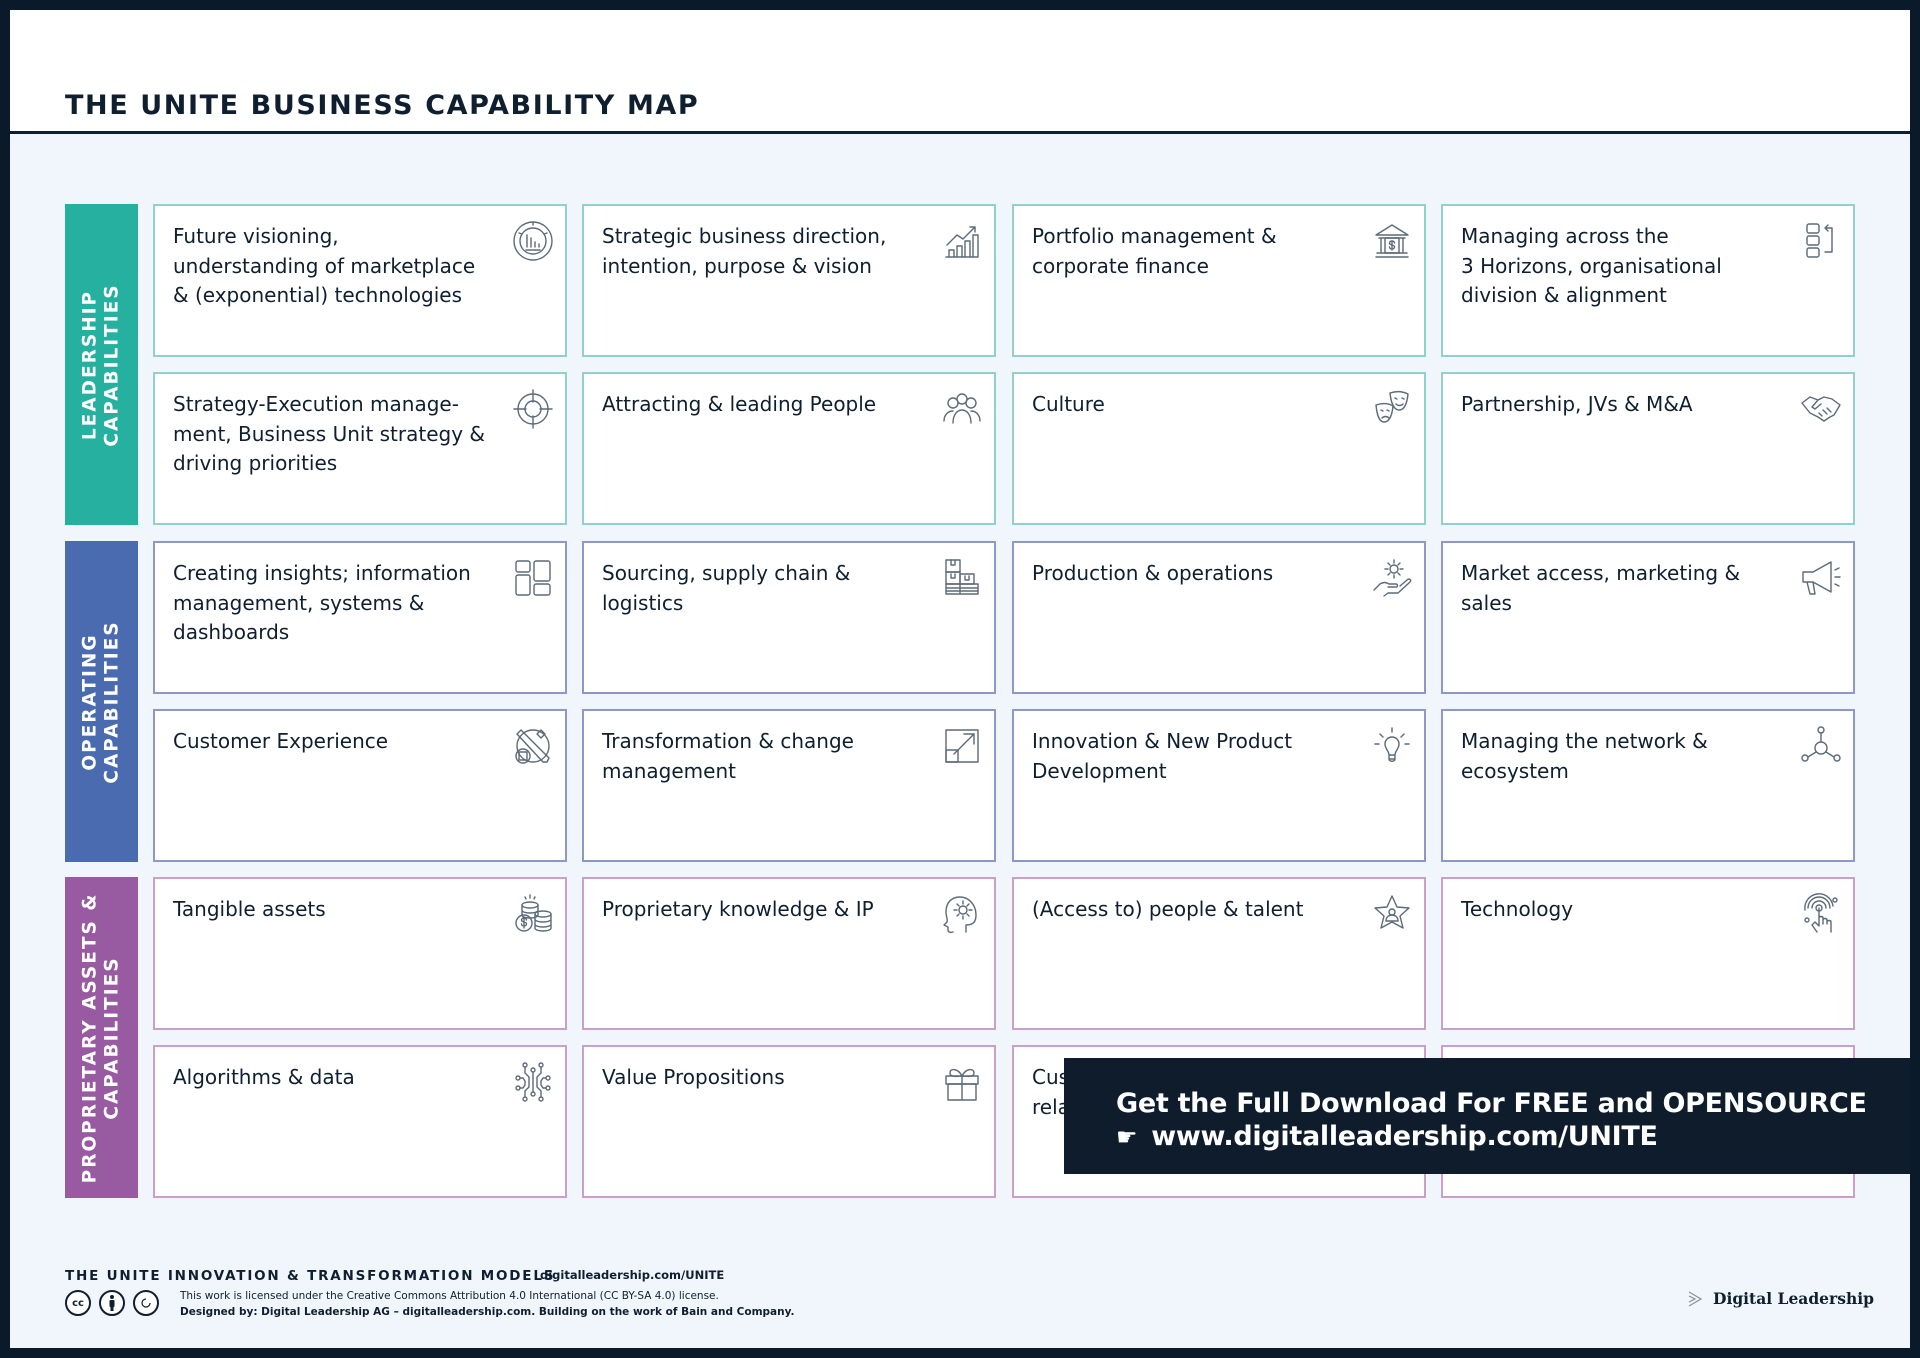 Image resolution: width=1920 pixels, height=1358 pixels. What do you see at coordinates (1392, 914) in the screenshot?
I see `star-person-icon` at bounding box center [1392, 914].